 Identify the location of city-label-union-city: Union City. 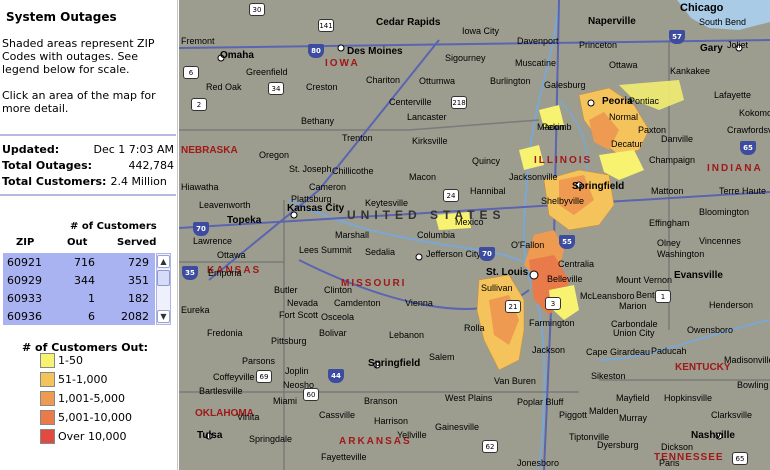
(634, 333).